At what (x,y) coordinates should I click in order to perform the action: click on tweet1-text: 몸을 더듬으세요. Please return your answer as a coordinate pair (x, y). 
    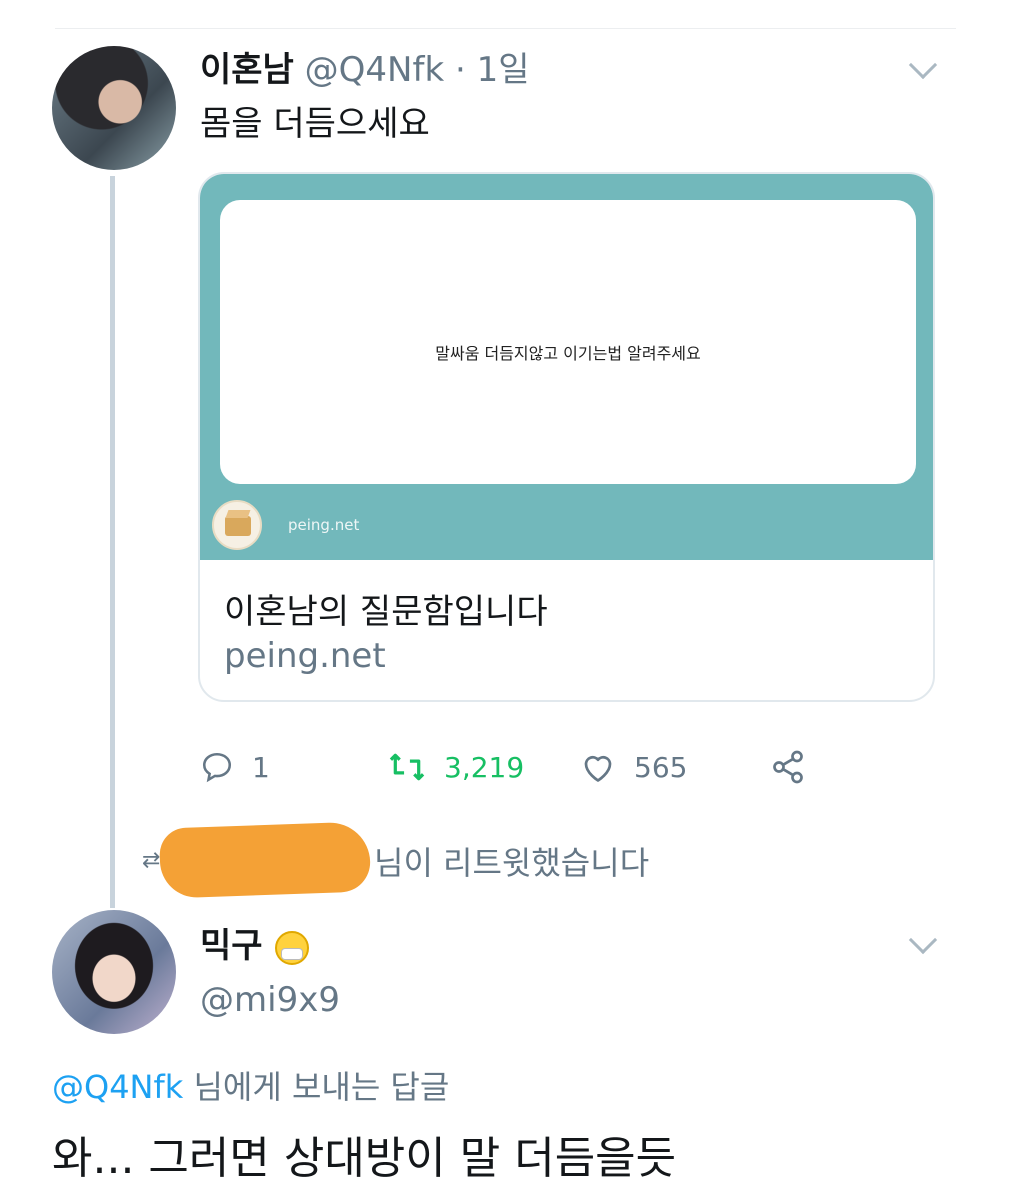
    Looking at the image, I should click on (315, 124).